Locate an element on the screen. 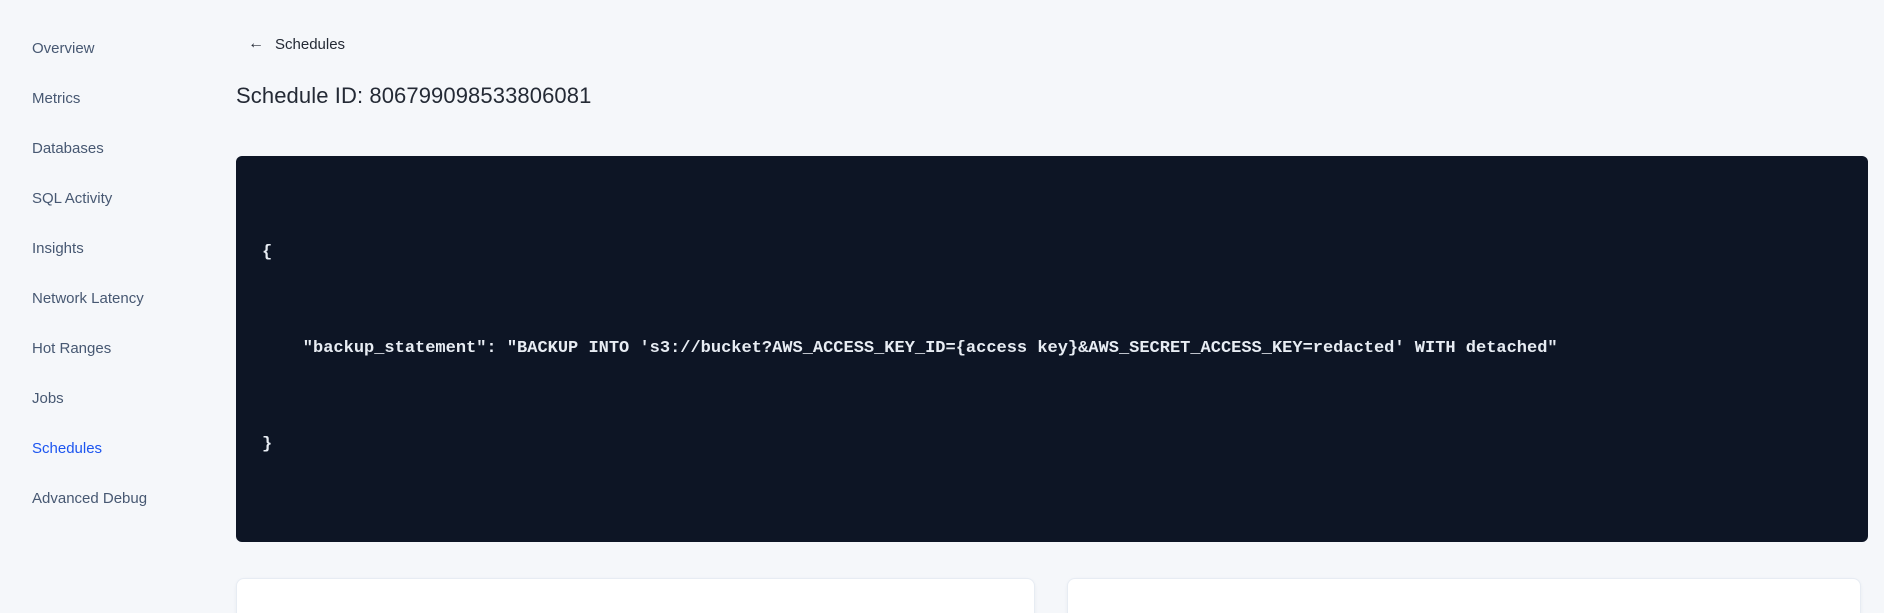 The height and width of the screenshot is (613, 1884). detail-row-creation-time: Creation Time Oct 20, 2022 at 17:12 UTC is located at coordinates (1464, 606).